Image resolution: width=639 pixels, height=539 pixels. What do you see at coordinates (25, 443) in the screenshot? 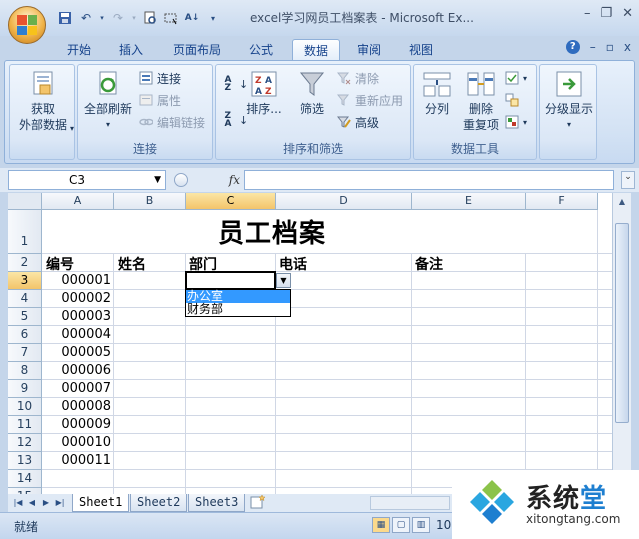
I see `row-header-12: 12` at bounding box center [25, 443].